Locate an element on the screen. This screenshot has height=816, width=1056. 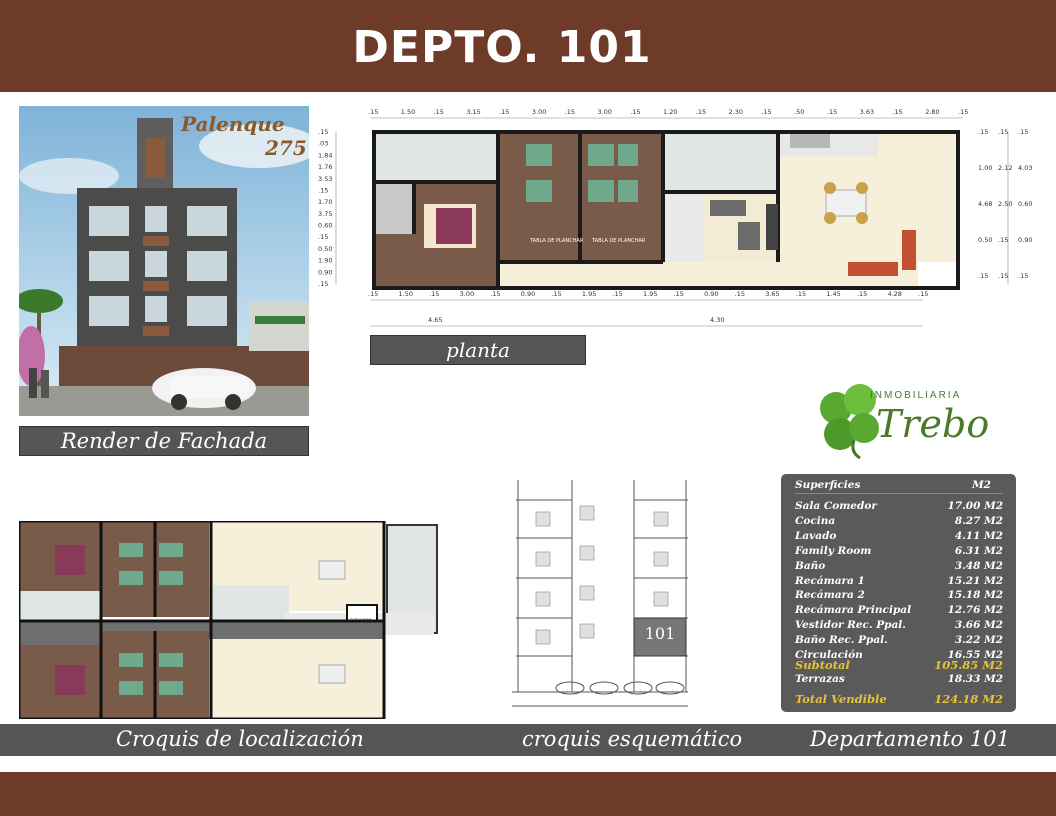
areas-subtotal-row: Subtotal 105.85 M2 is located at coordinates (899, 665).